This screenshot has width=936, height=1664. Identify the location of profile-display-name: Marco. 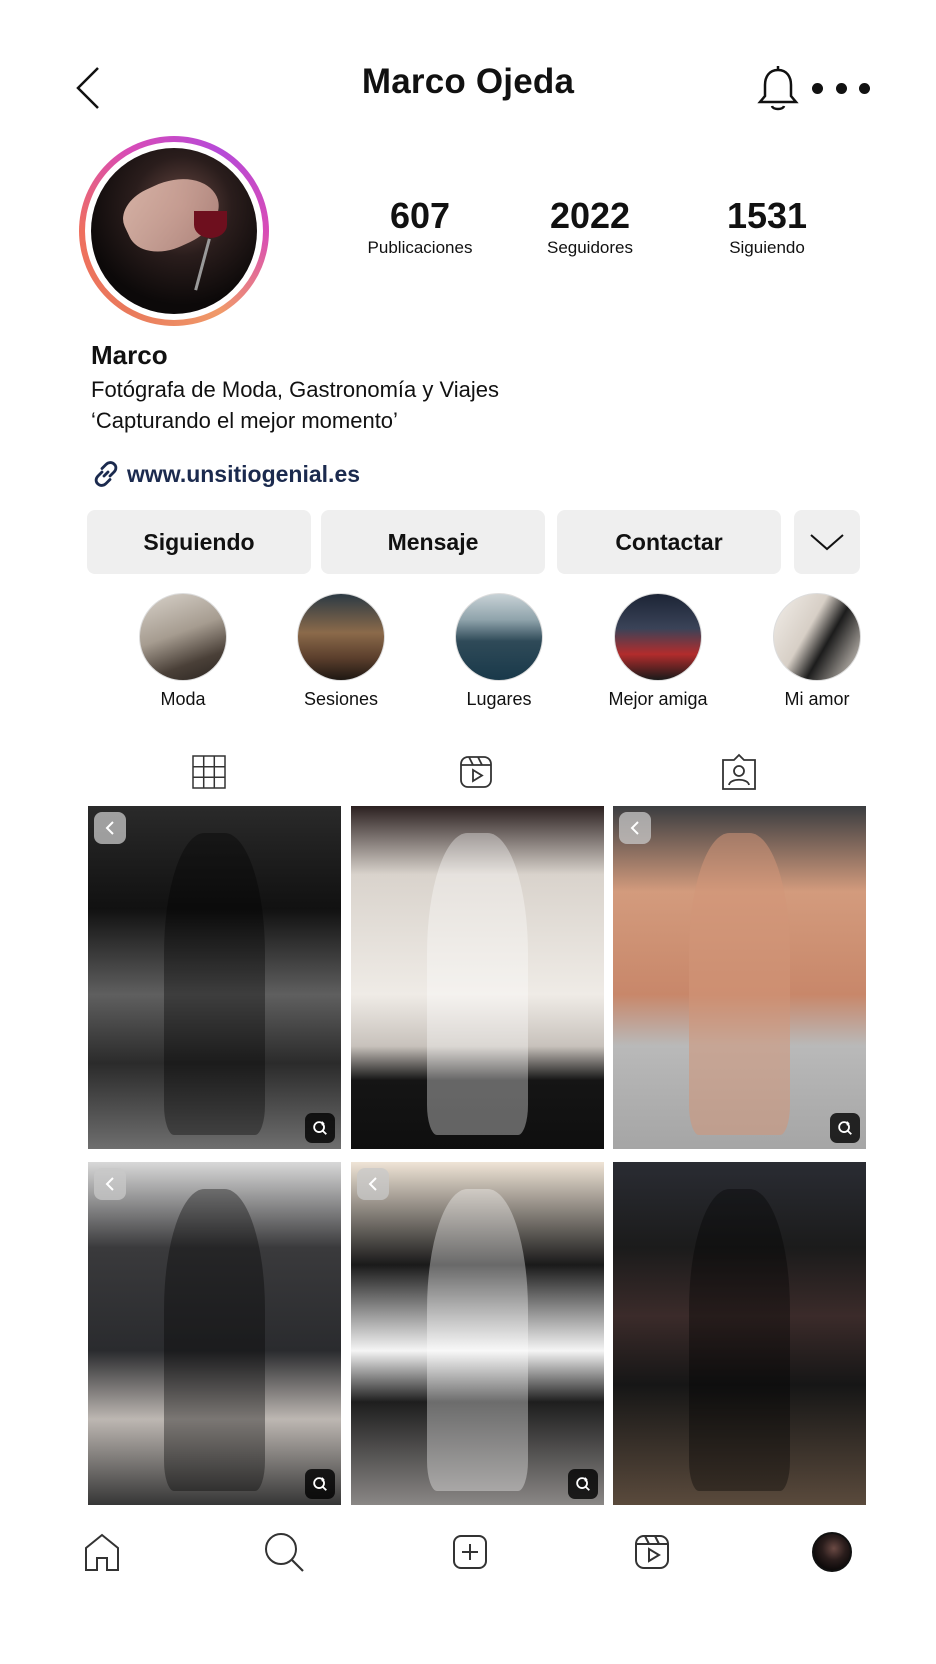
(129, 355).